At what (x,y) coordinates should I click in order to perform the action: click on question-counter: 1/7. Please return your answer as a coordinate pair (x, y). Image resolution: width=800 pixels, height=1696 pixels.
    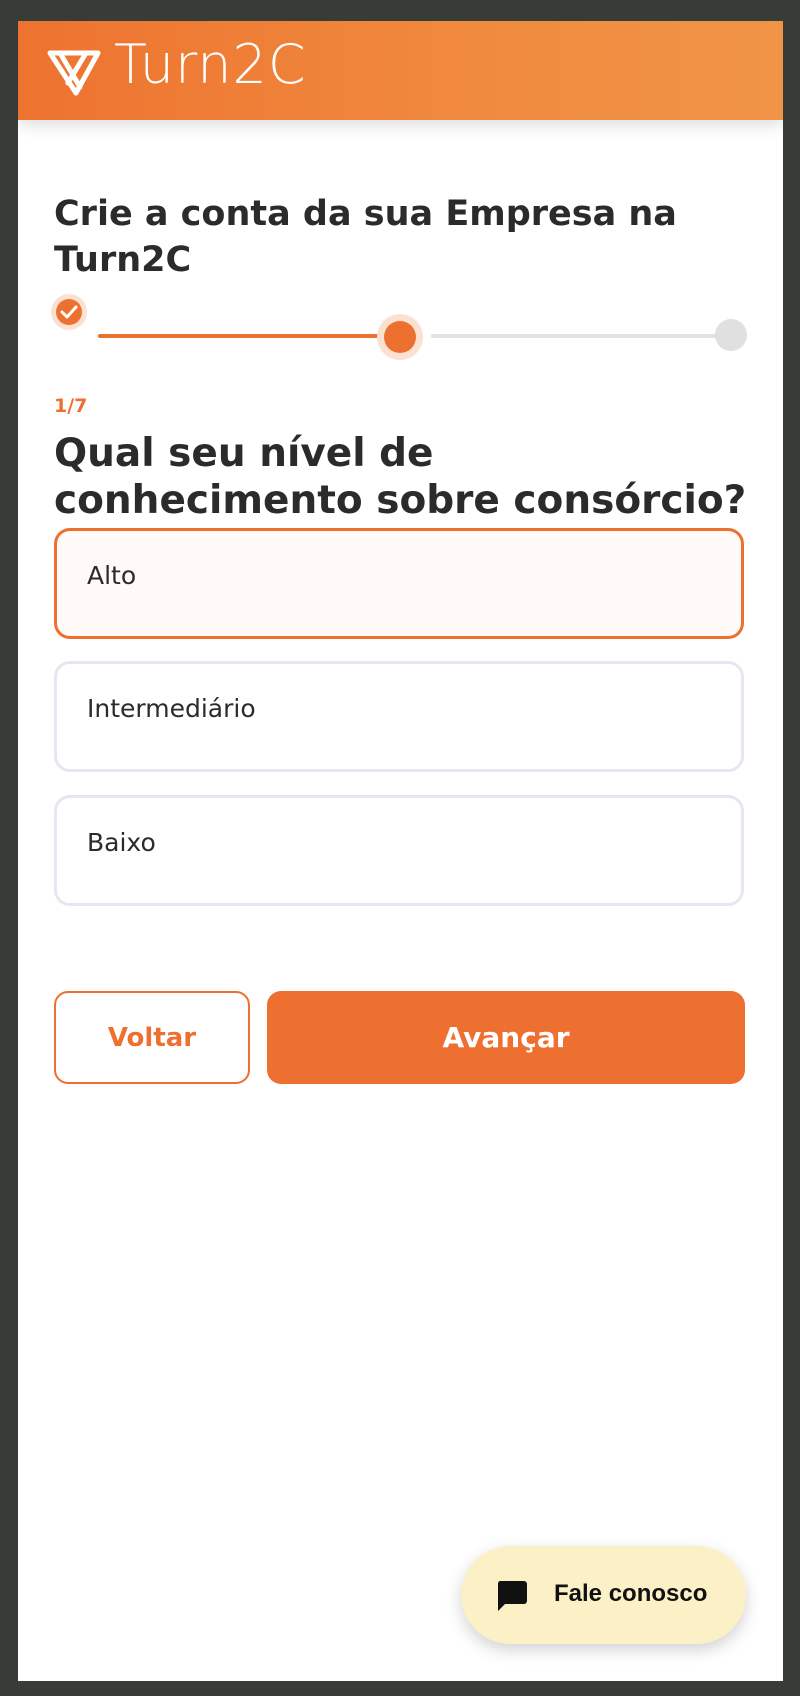
    Looking at the image, I should click on (71, 406).